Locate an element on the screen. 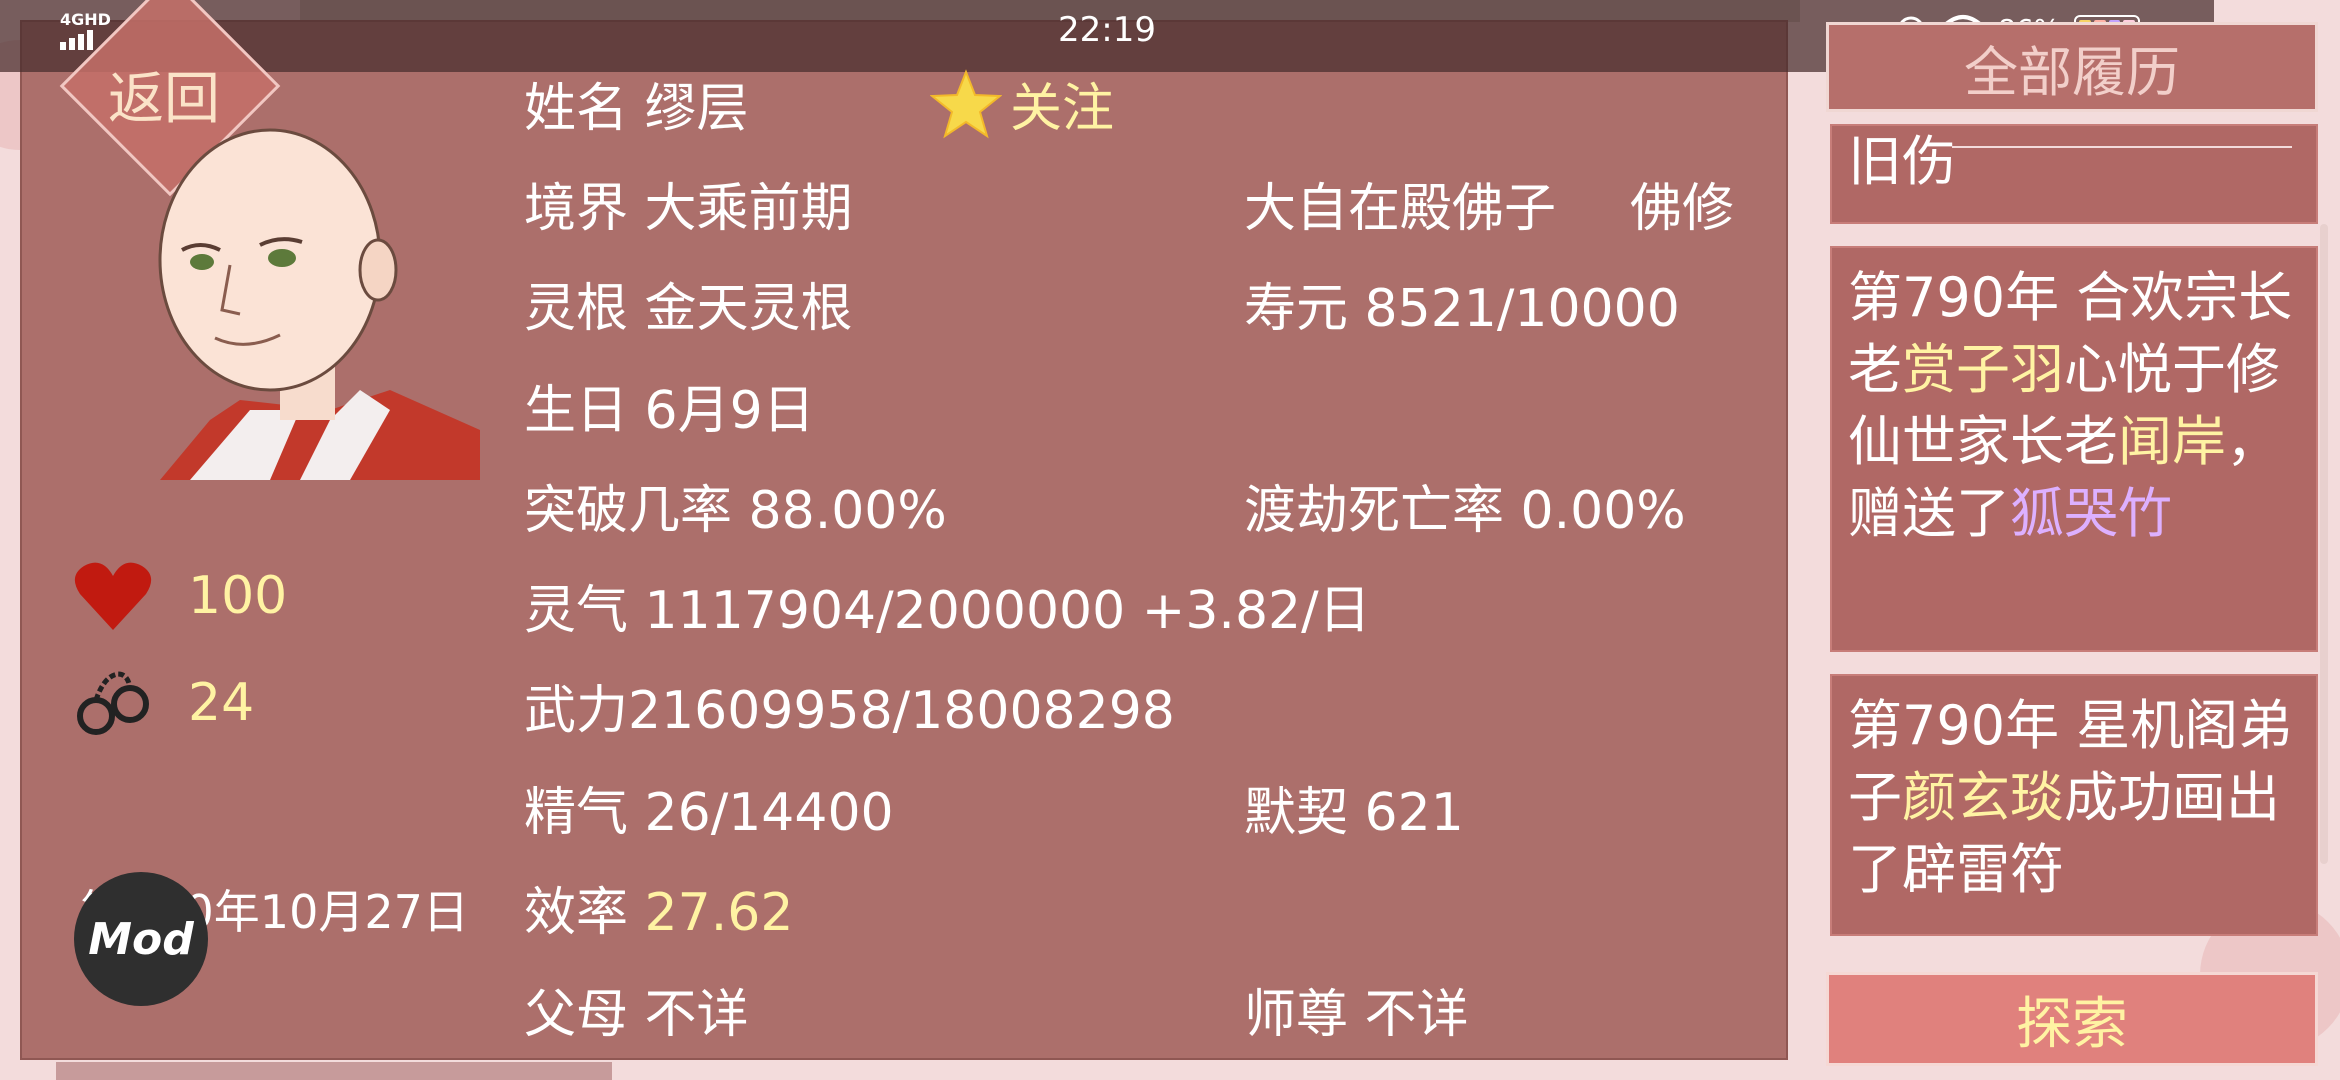 This screenshot has height=1080, width=2340. school-field: 佛修 is located at coordinates (1682, 209).